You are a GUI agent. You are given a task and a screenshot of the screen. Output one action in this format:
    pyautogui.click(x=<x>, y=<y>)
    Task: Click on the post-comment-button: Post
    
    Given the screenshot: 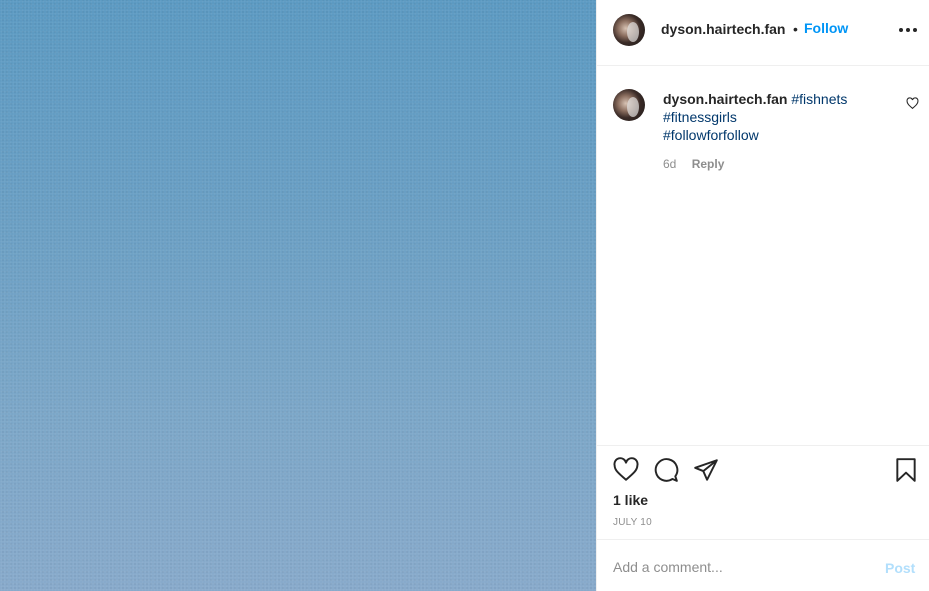 What is the action you would take?
    pyautogui.click(x=900, y=568)
    